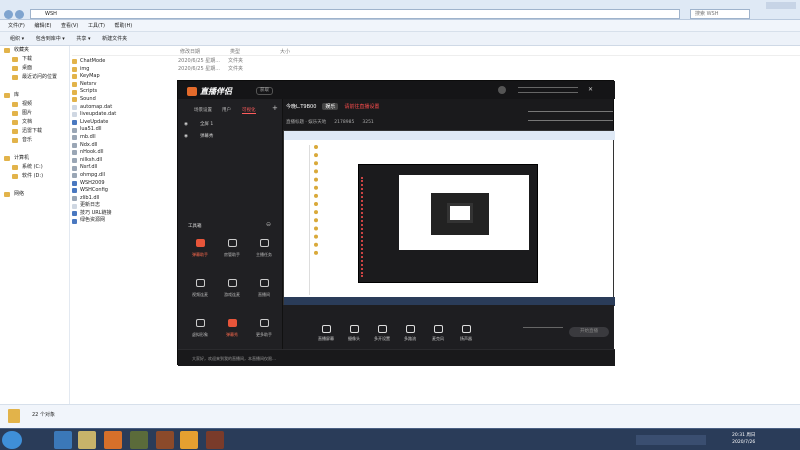 This screenshot has width=800, height=450. Describe the element at coordinates (34, 59) in the screenshot. I see `sidebar-item: 下载` at that location.